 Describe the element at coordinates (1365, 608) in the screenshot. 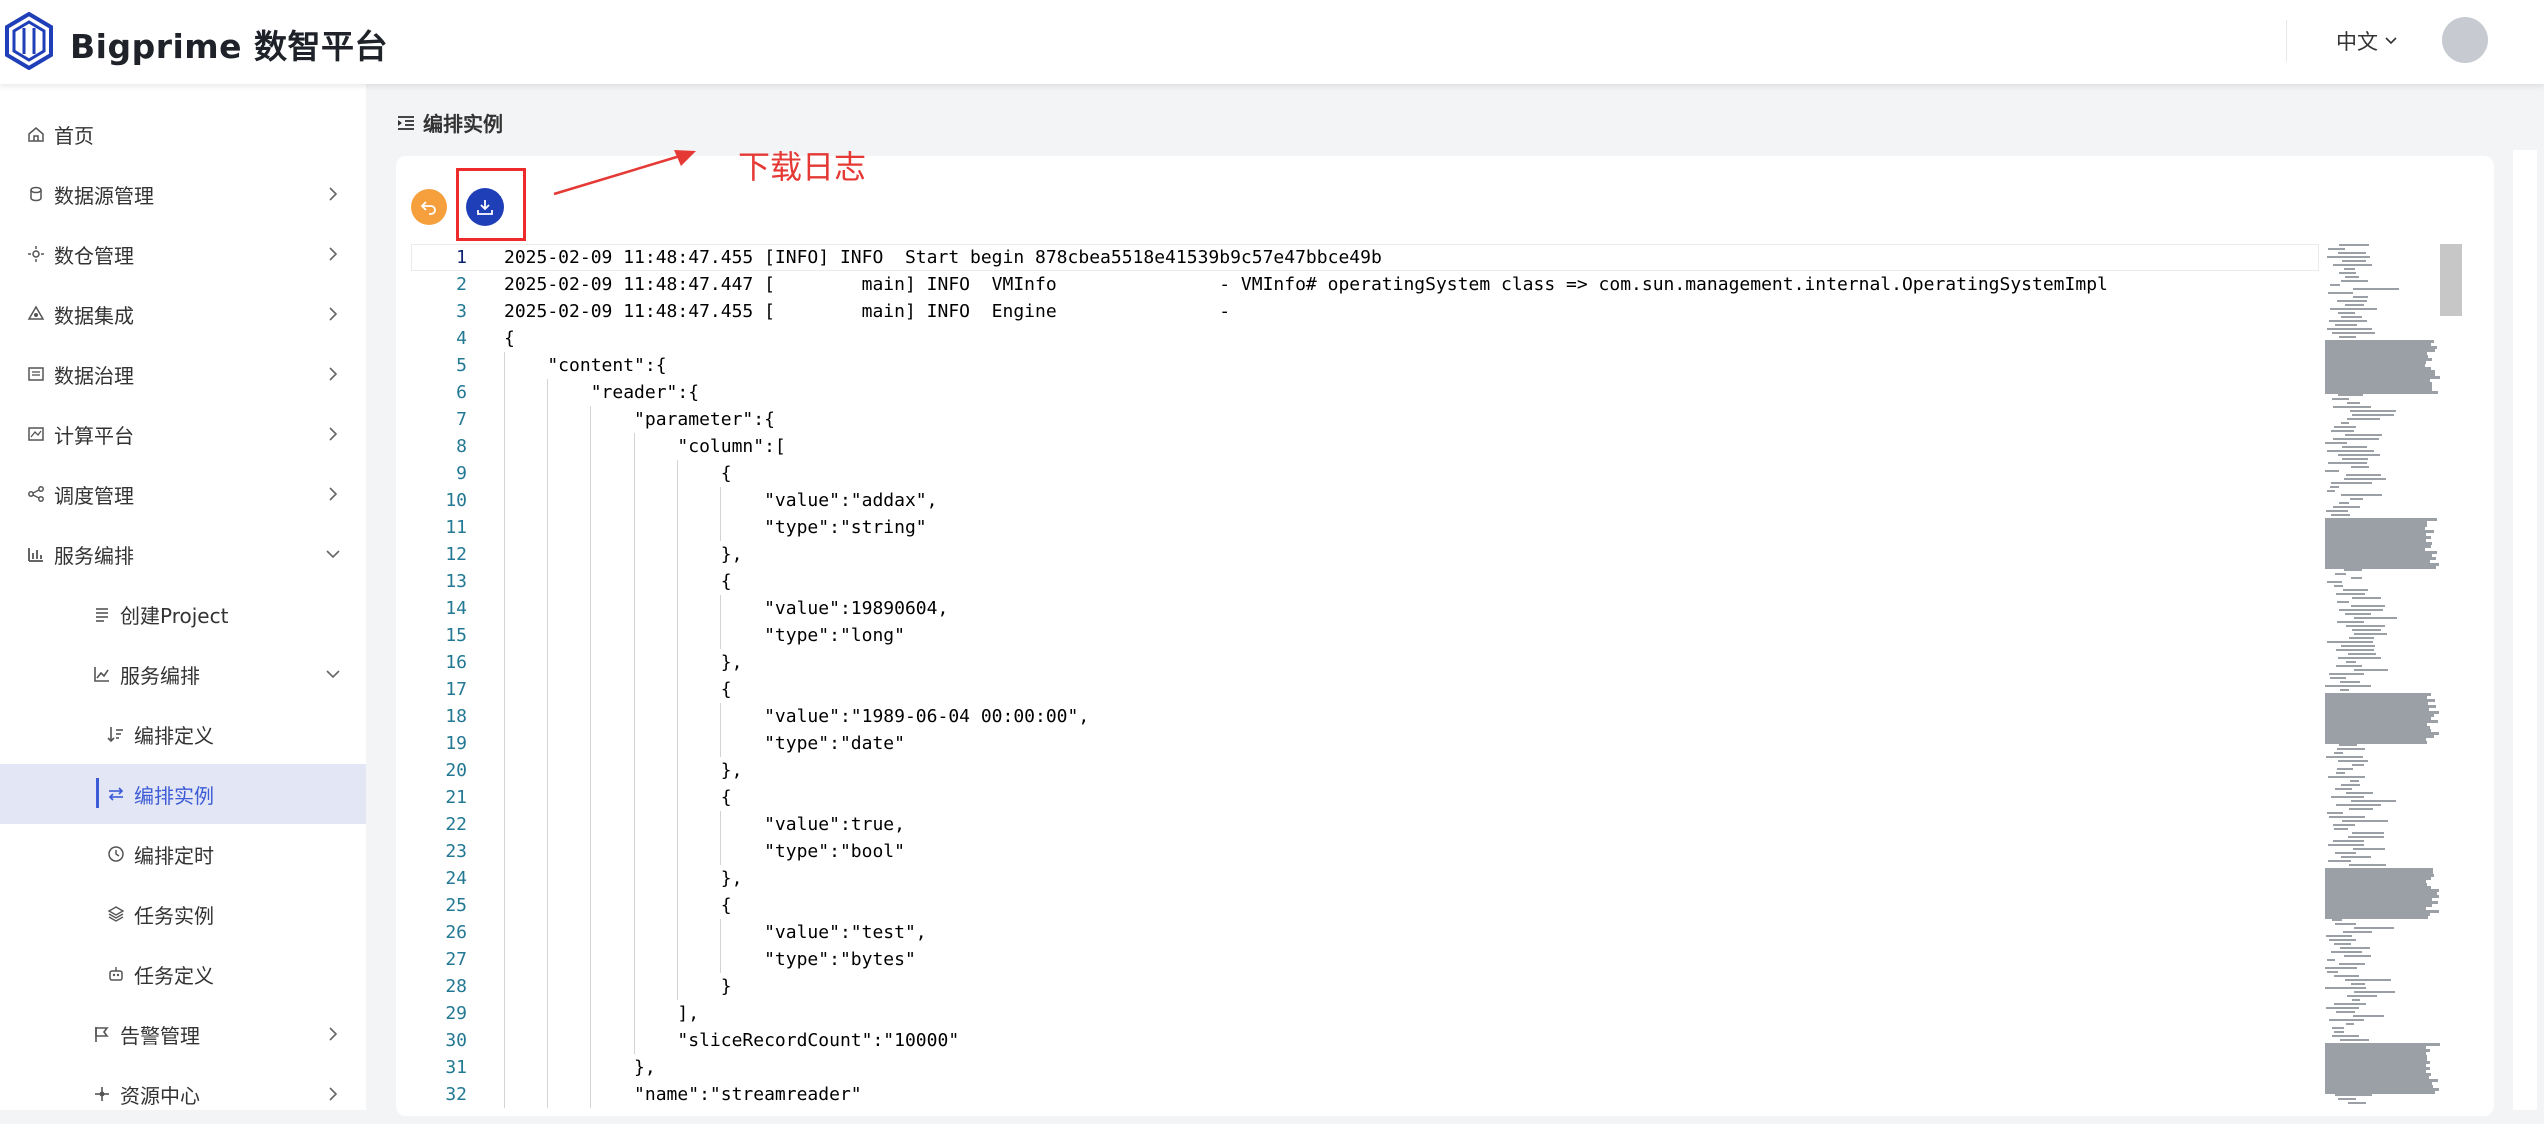

I see `log-line: 14 "value":19890604,` at that location.